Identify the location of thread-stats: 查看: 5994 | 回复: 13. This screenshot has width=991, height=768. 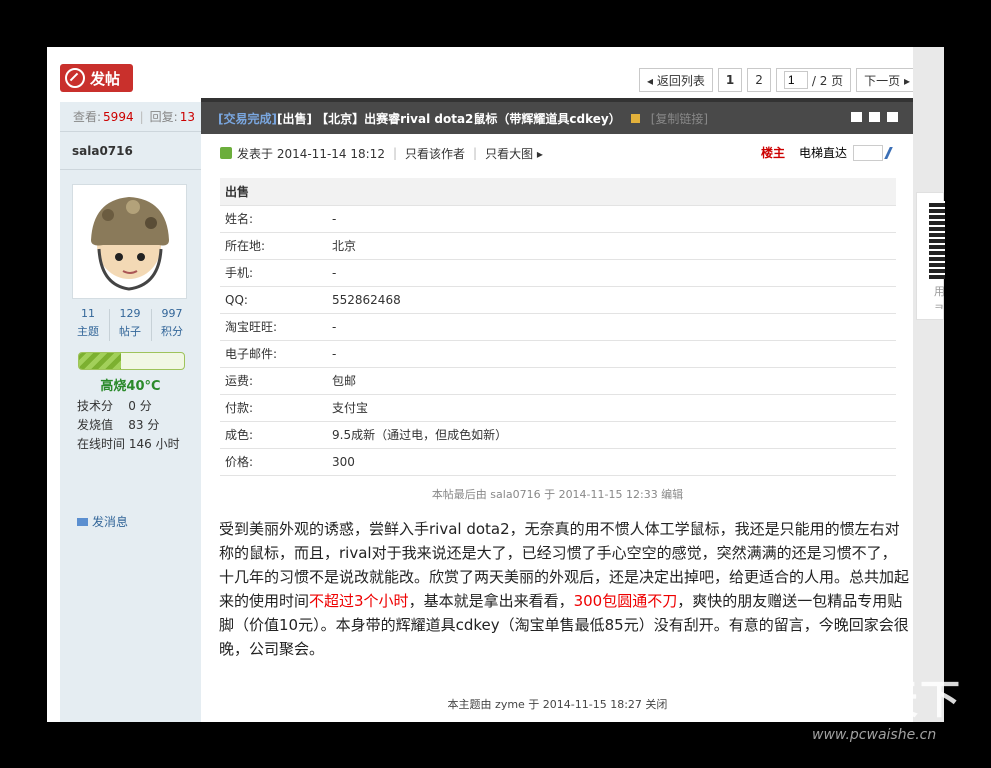
(130, 117).